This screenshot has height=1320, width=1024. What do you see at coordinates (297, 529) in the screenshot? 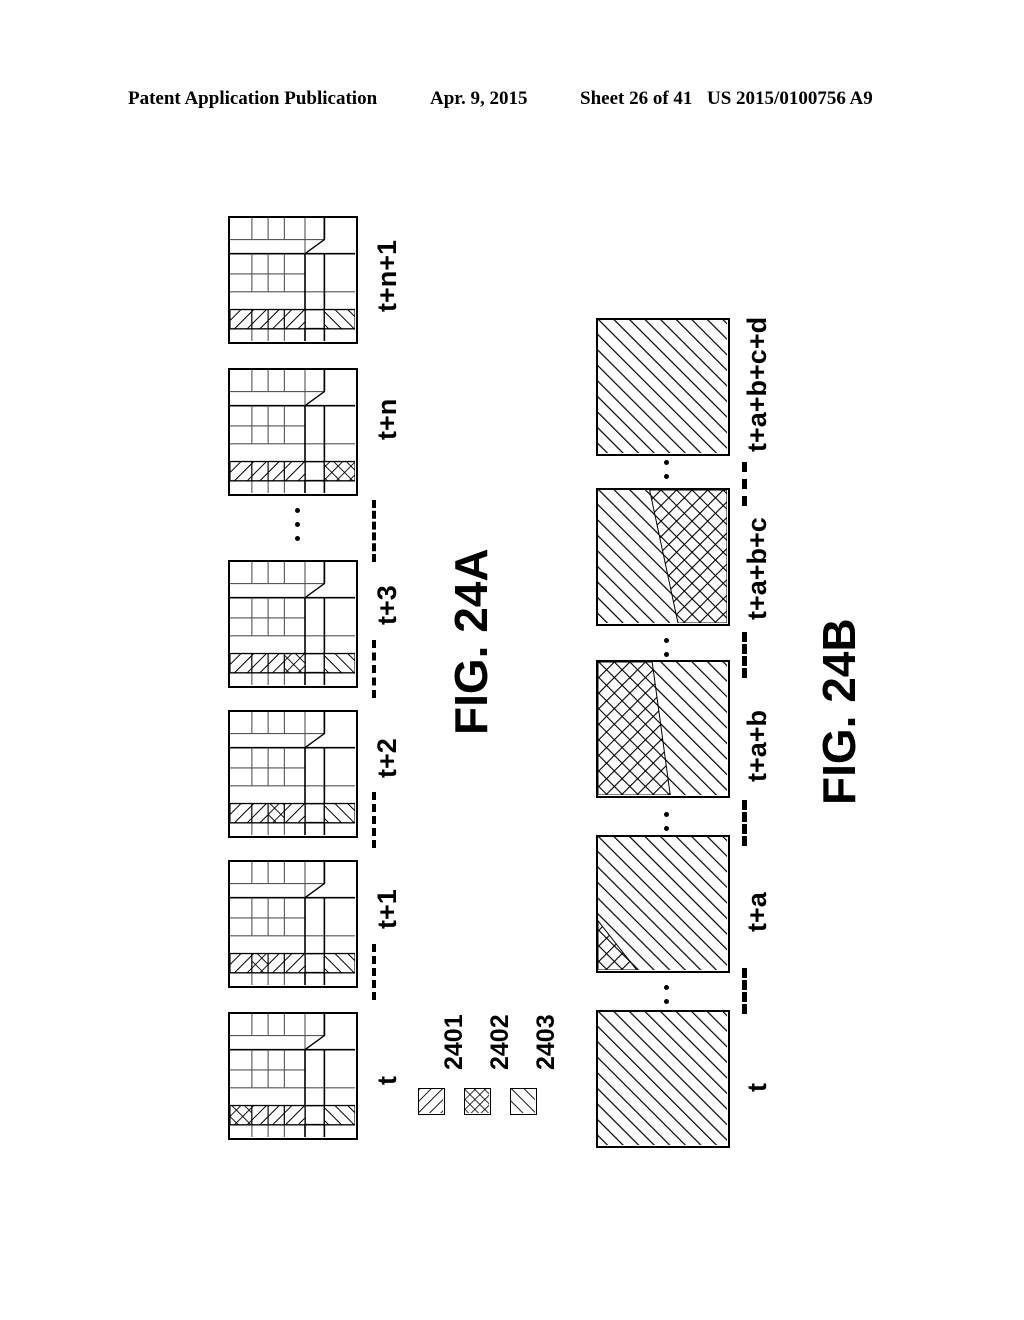
I see `grid-ellipsis-dots` at bounding box center [297, 529].